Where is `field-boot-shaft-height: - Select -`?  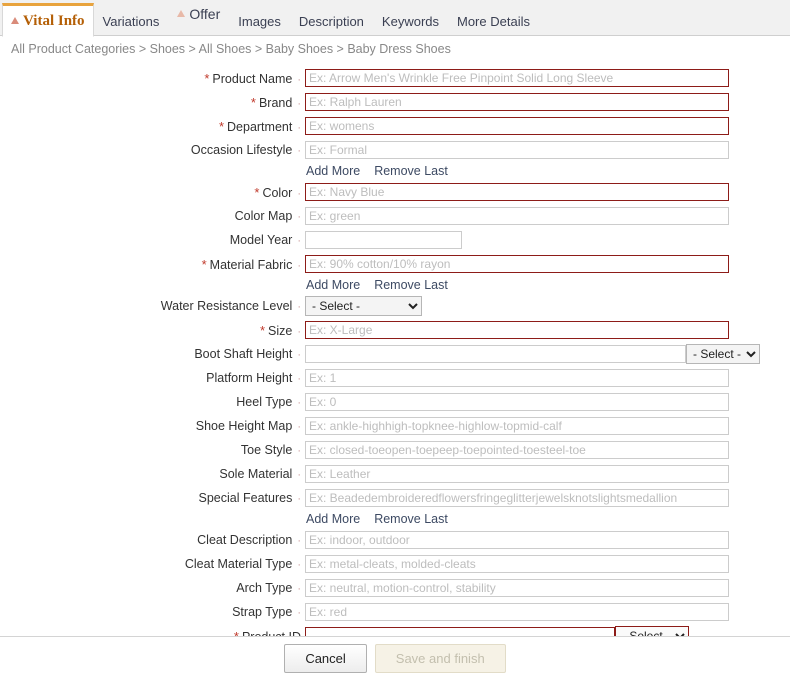 field-boot-shaft-height: - Select - is located at coordinates (532, 354).